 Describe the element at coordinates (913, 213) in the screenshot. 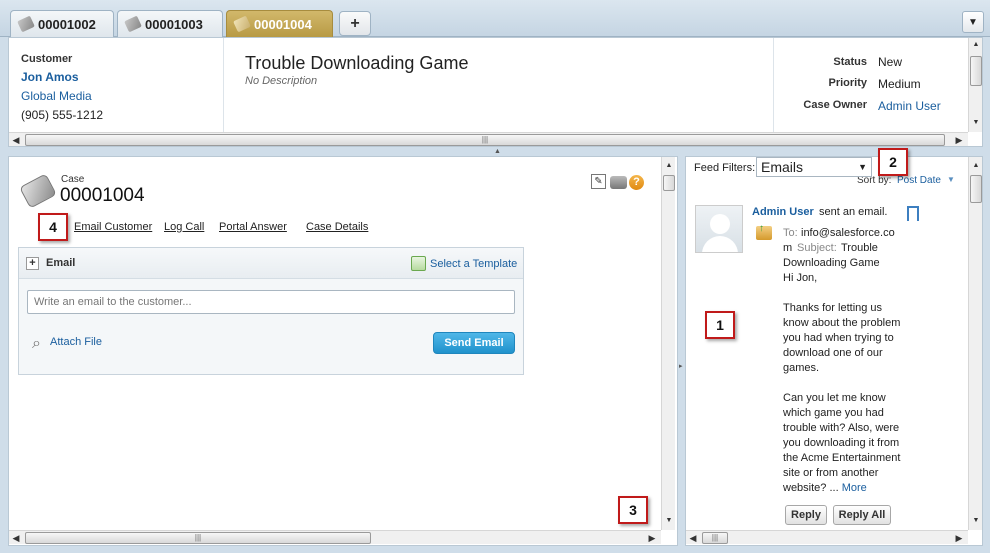

I see `bookmark-icon` at that location.